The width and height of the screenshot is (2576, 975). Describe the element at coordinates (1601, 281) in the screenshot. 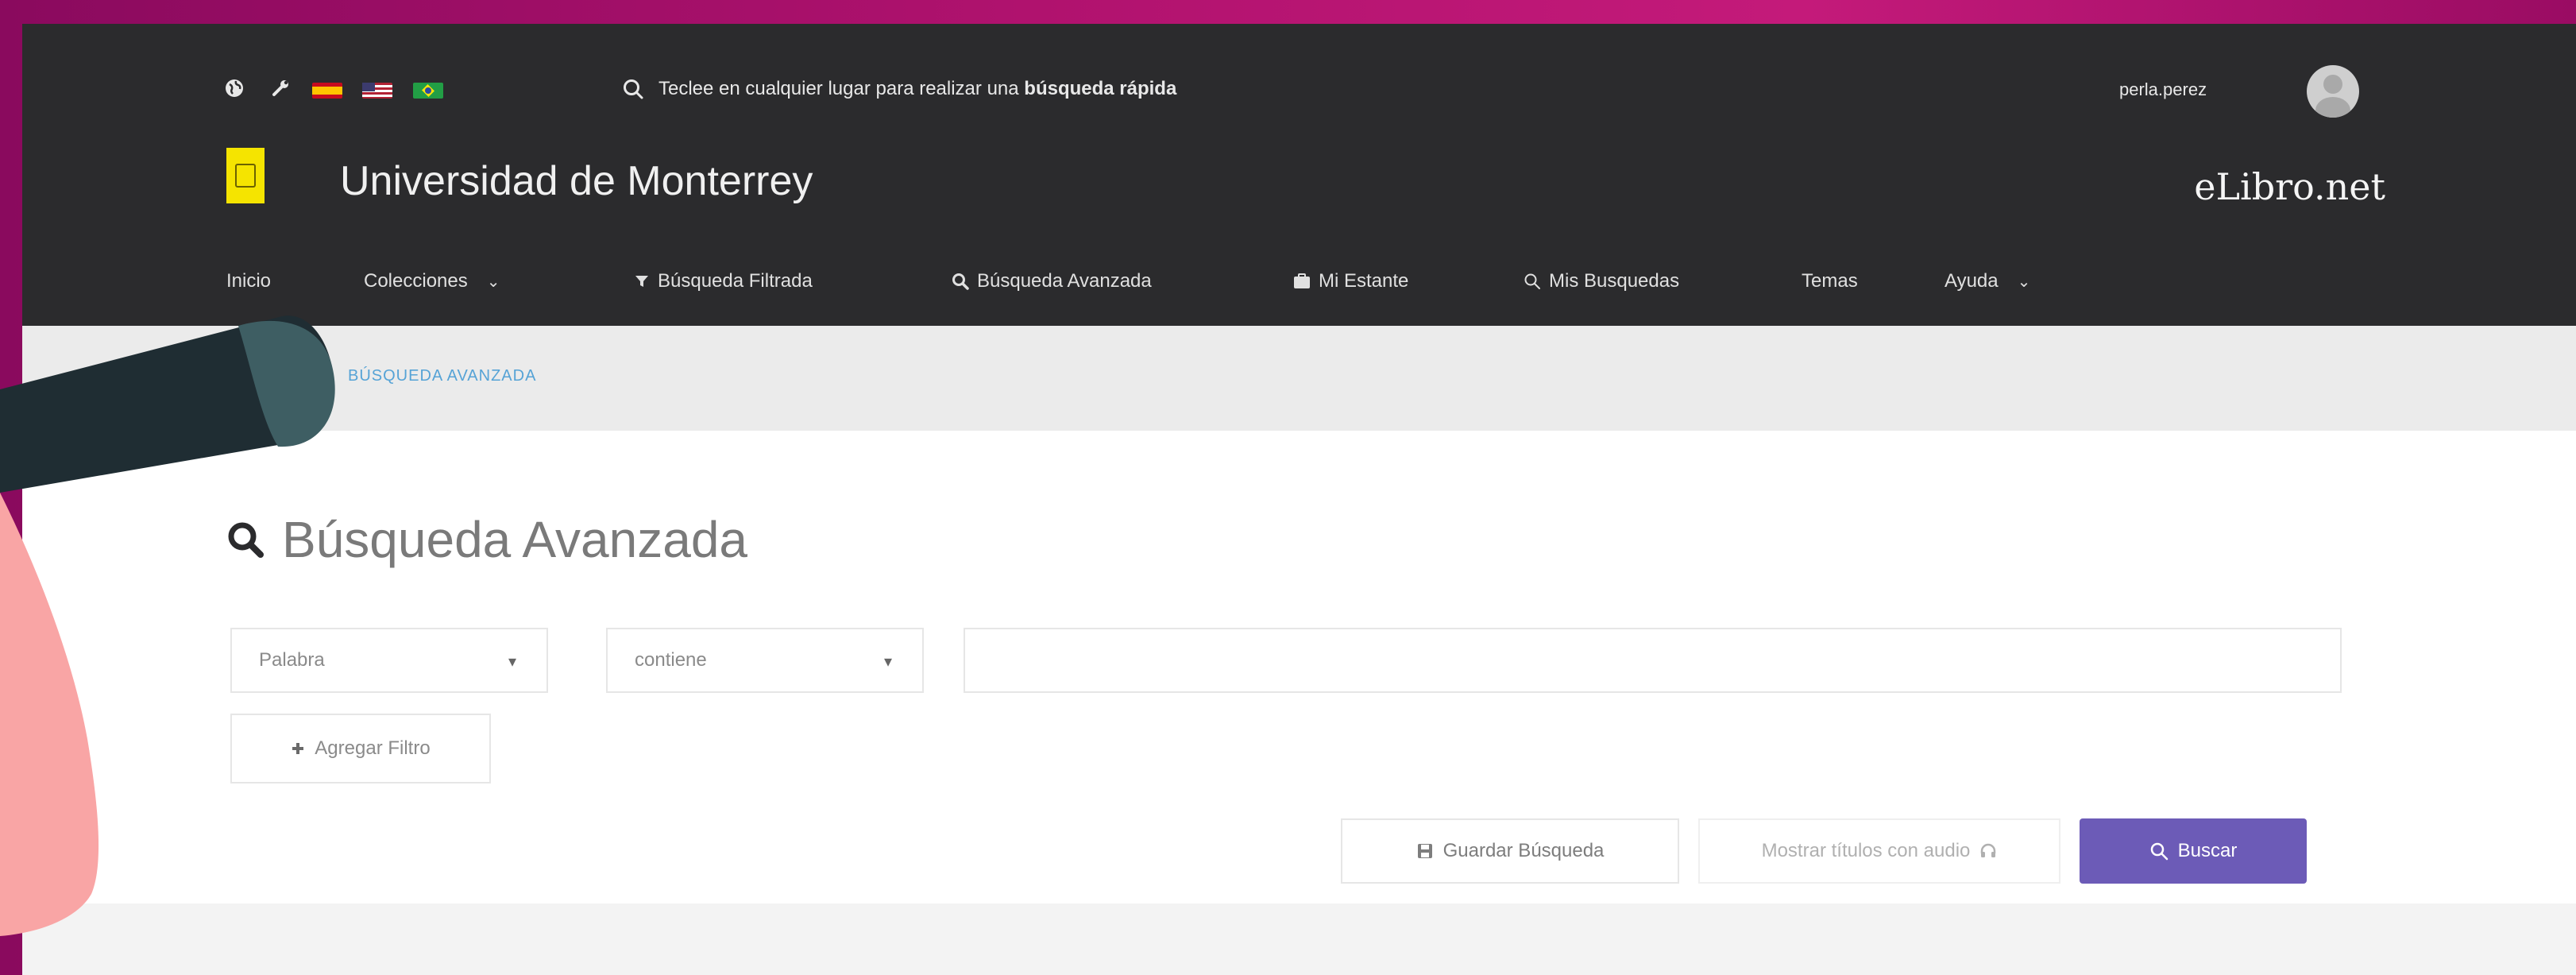

I see `nav-item-mis-busquedas: Mis Busquedas` at that location.